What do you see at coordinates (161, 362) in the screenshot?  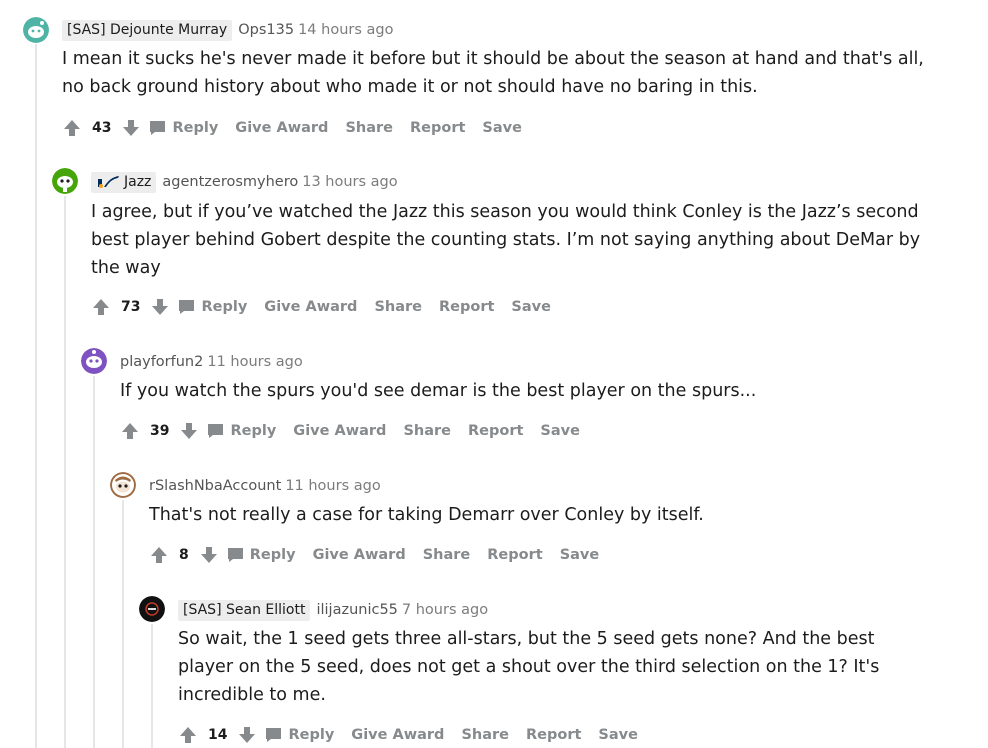 I see `username-link: playforfun2` at bounding box center [161, 362].